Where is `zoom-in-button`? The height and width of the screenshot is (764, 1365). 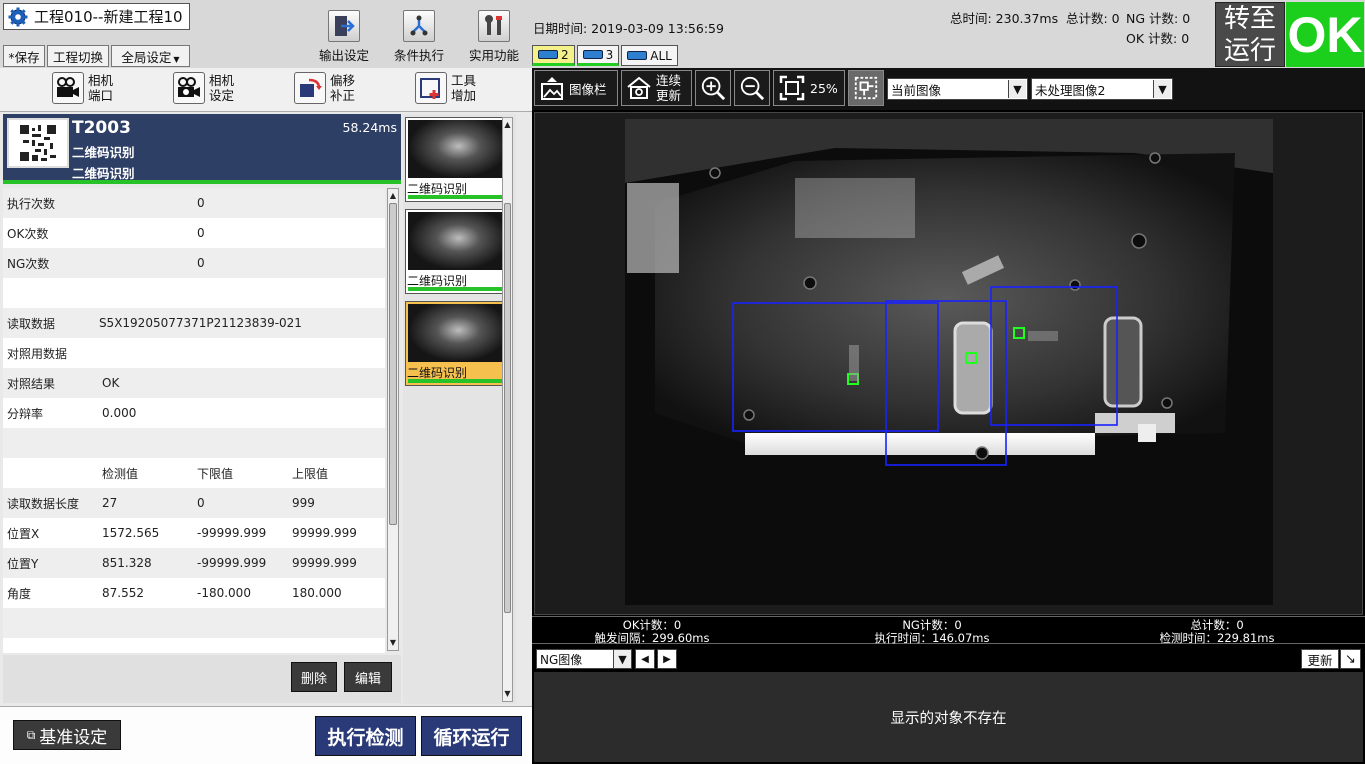
zoom-in-button is located at coordinates (713, 88).